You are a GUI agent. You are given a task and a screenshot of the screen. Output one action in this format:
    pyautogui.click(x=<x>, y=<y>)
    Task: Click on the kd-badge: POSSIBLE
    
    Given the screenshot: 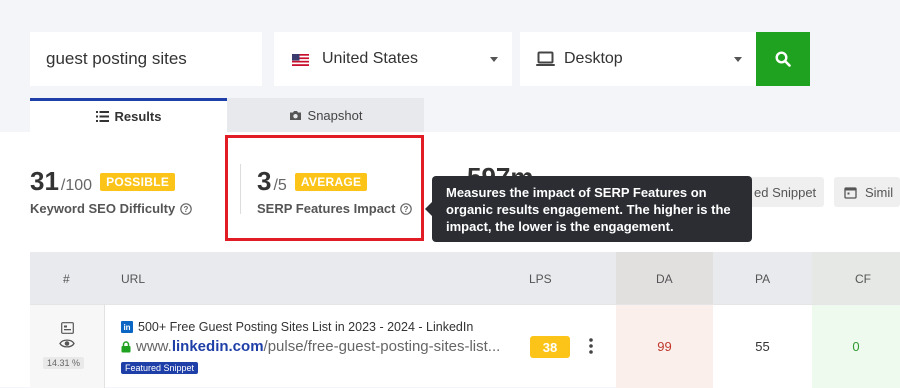 What is the action you would take?
    pyautogui.click(x=138, y=182)
    